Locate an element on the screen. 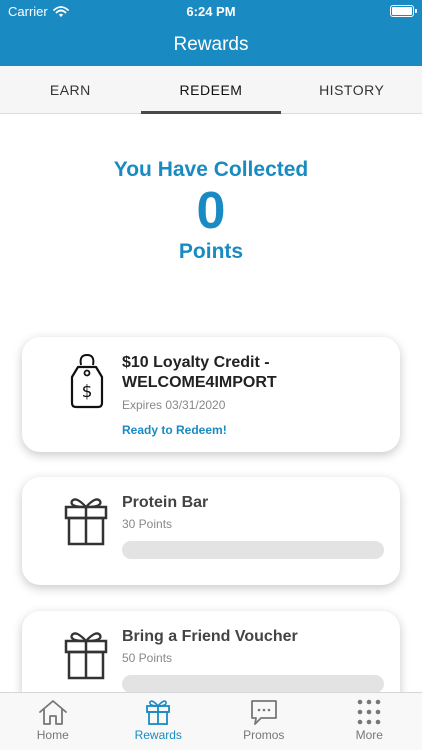 The image size is (422, 750). points-summary: You Have Collected 0 Points is located at coordinates (211, 211).